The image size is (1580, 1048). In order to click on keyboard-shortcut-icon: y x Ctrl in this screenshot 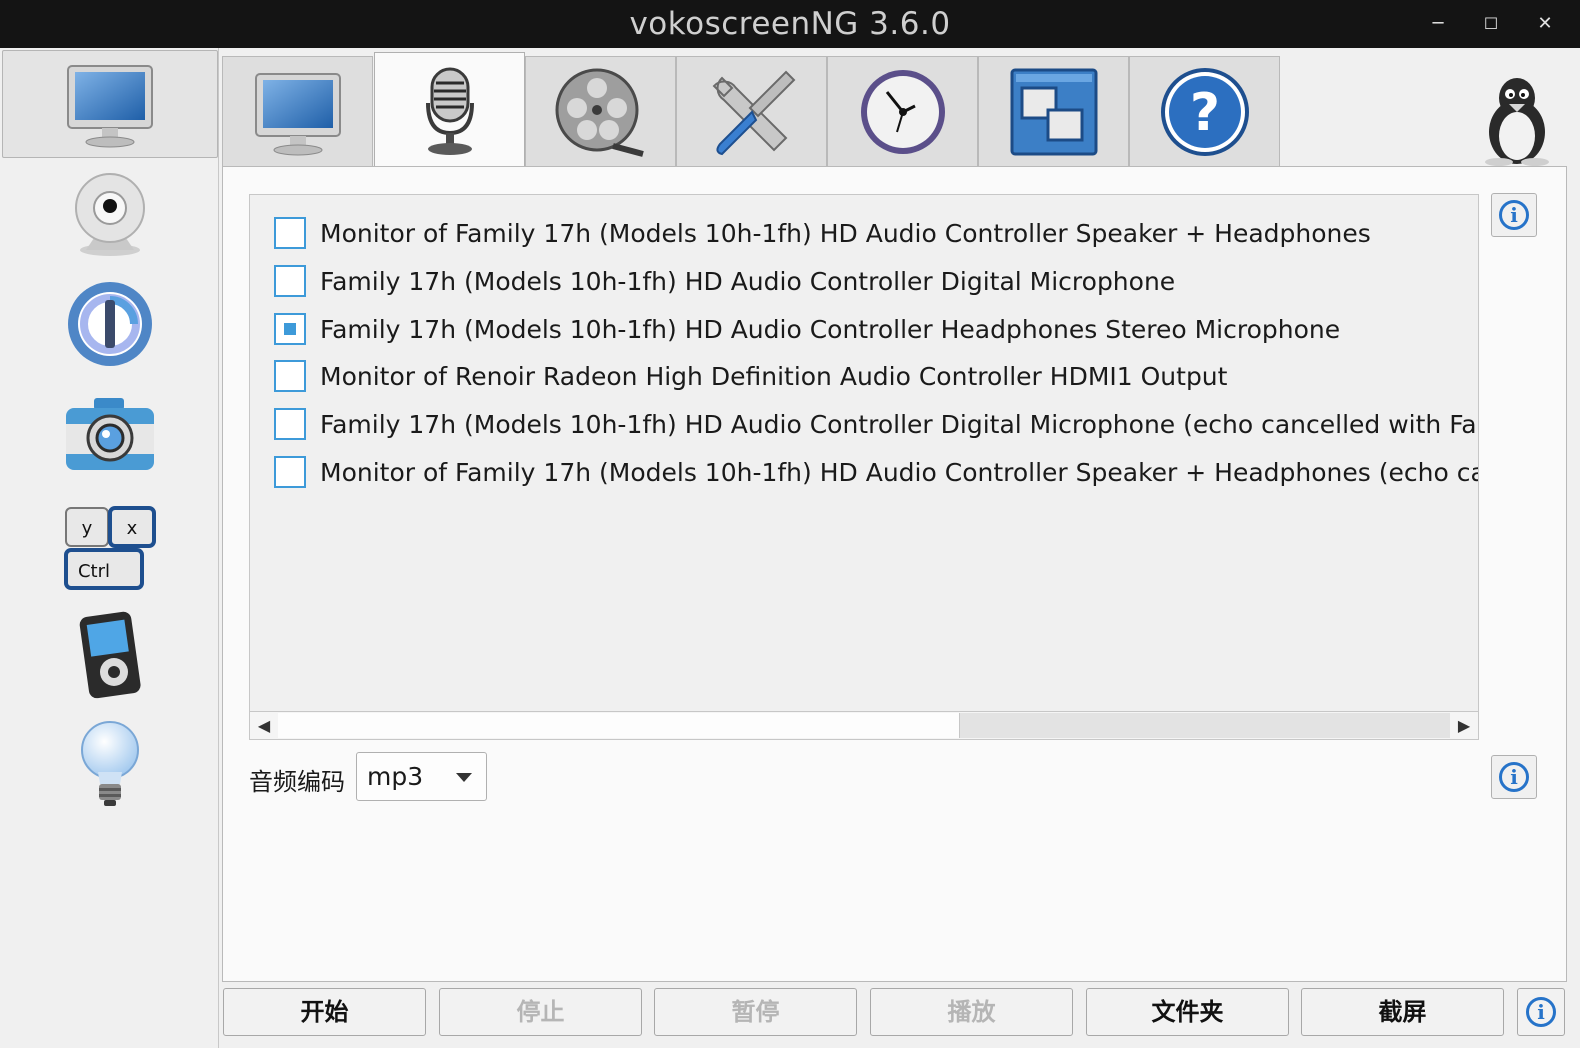, I will do `click(110, 548)`.